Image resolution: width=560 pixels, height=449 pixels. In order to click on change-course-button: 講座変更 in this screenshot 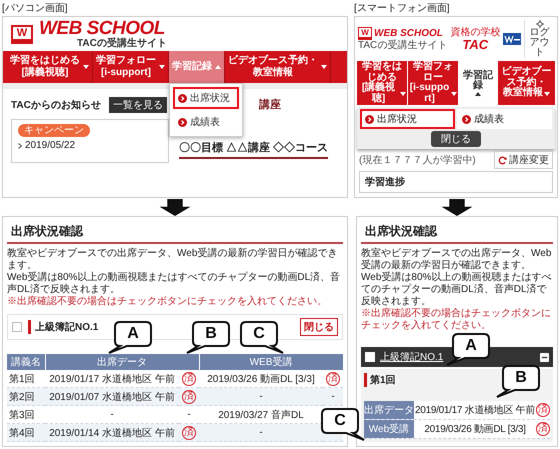, I will do `click(523, 160)`.